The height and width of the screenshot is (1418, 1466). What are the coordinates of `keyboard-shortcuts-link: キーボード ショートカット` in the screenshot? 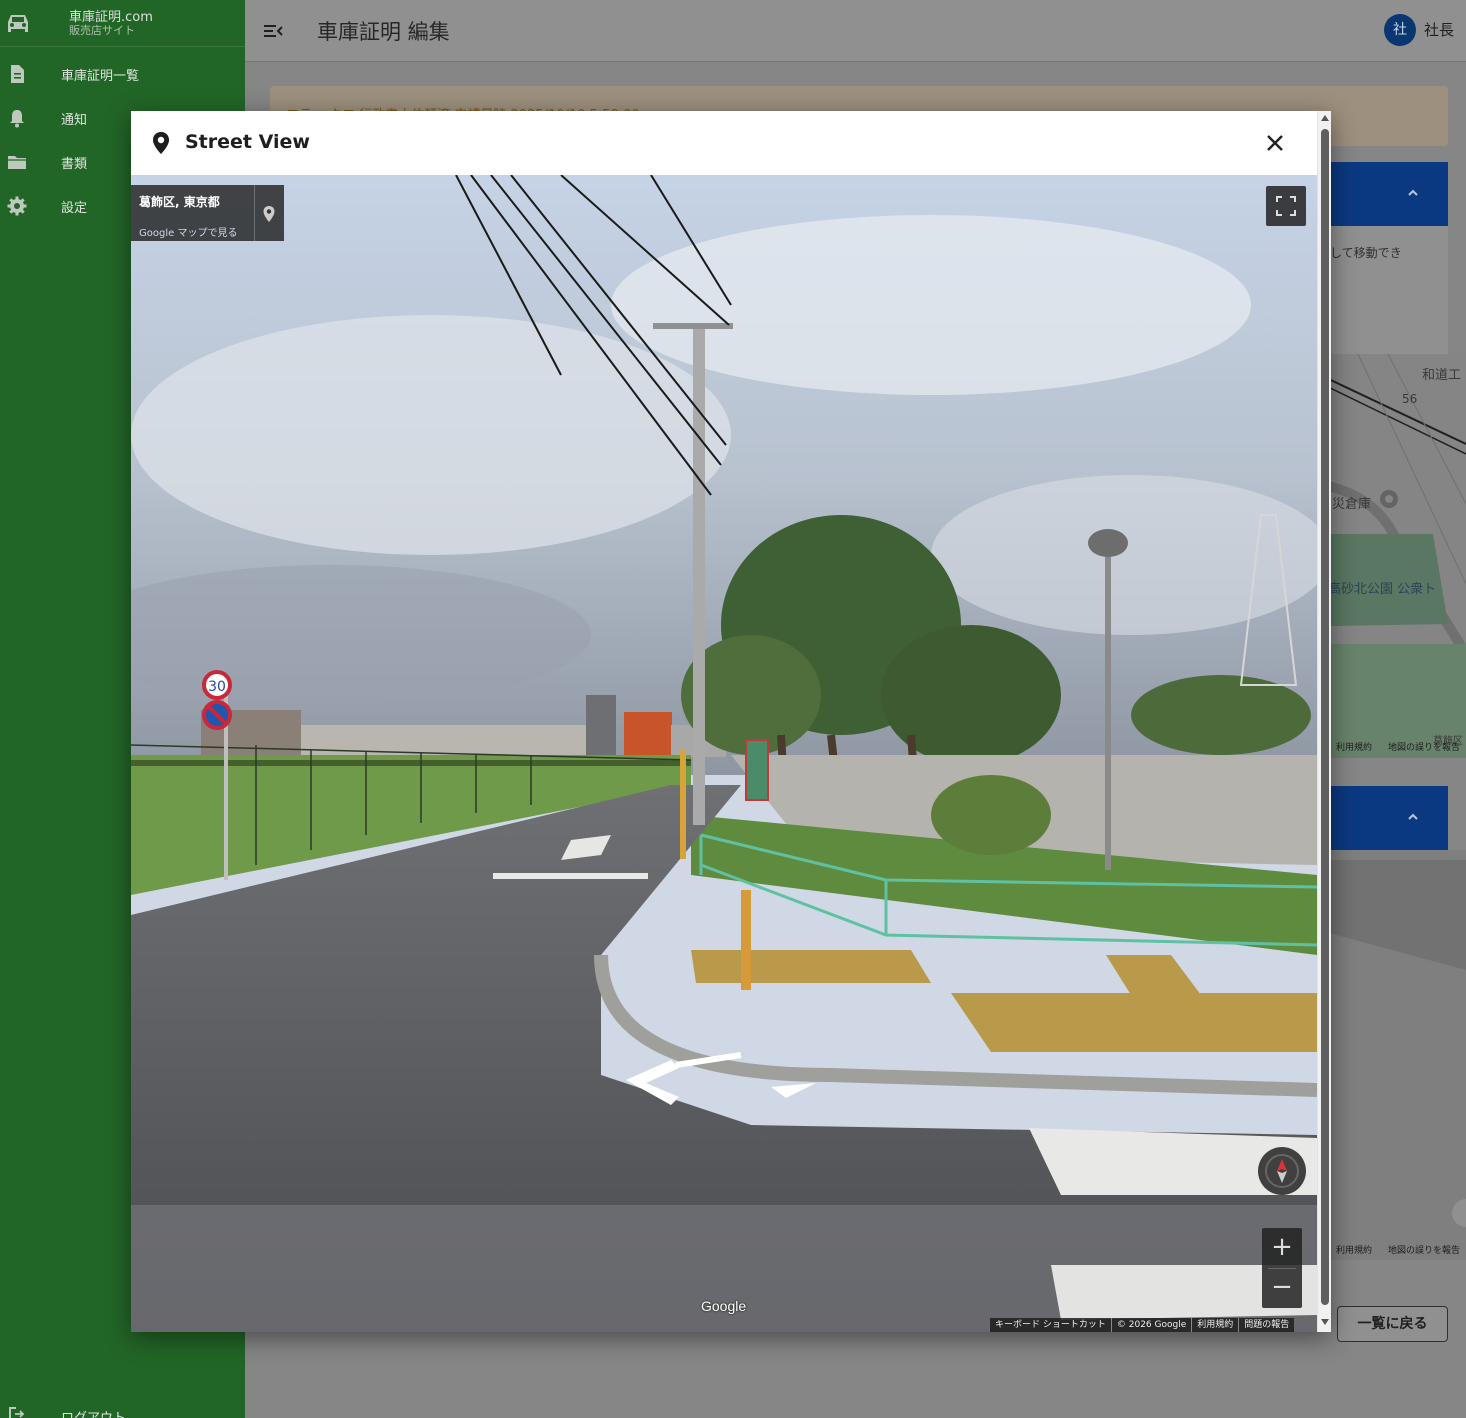 It's located at (1051, 1325).